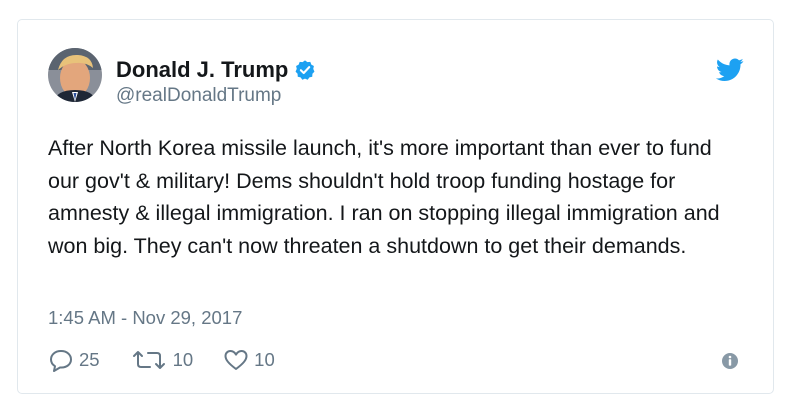 Image resolution: width=798 pixels, height=420 pixels. I want to click on retweet-icon, so click(149, 360).